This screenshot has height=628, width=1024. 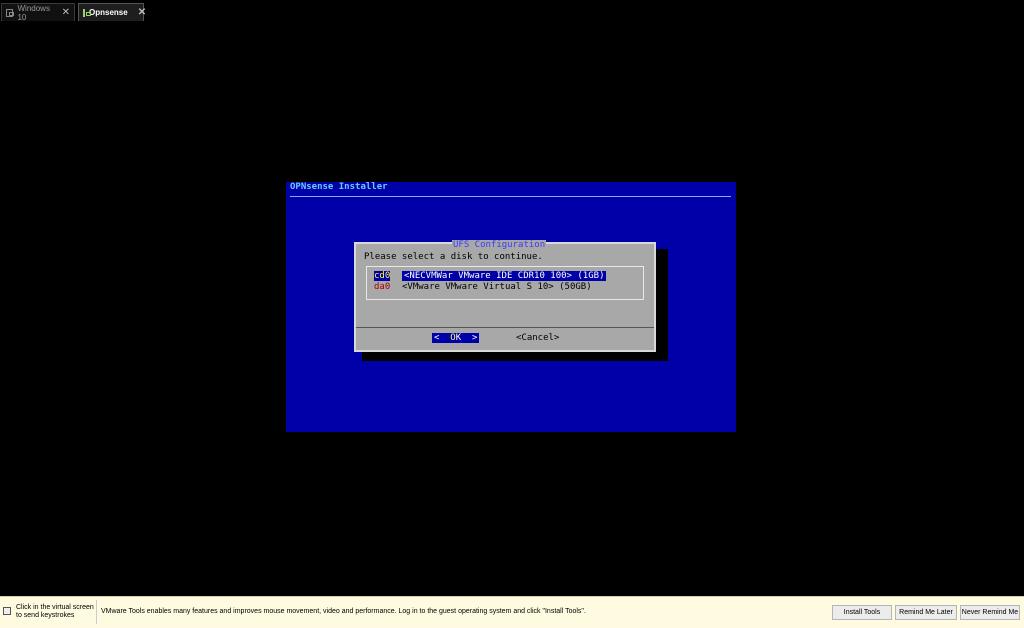 I want to click on vm-tab-bar: Windows 10 ✕ Opnsense ✕, so click(x=512, y=11).